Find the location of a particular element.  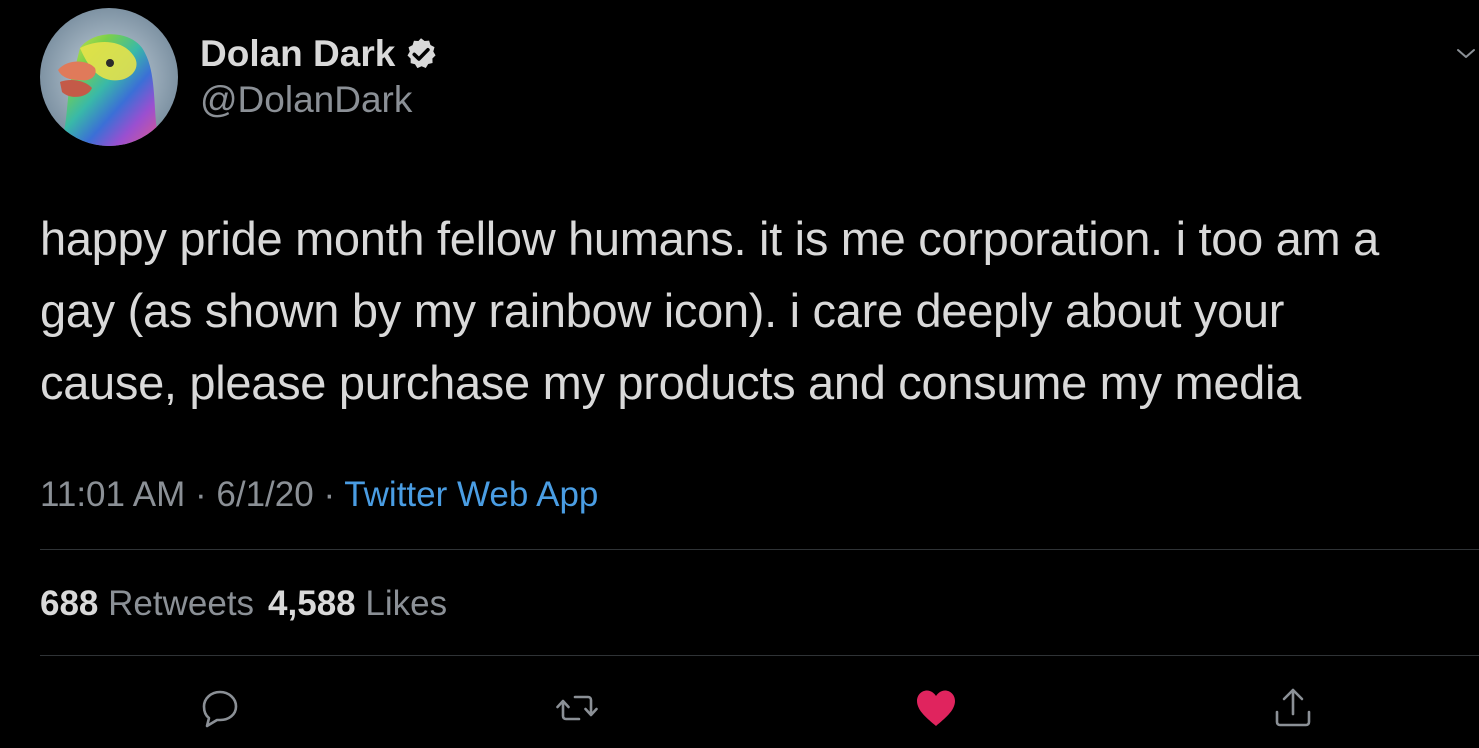

likes-count: 4,588 is located at coordinates (312, 603).